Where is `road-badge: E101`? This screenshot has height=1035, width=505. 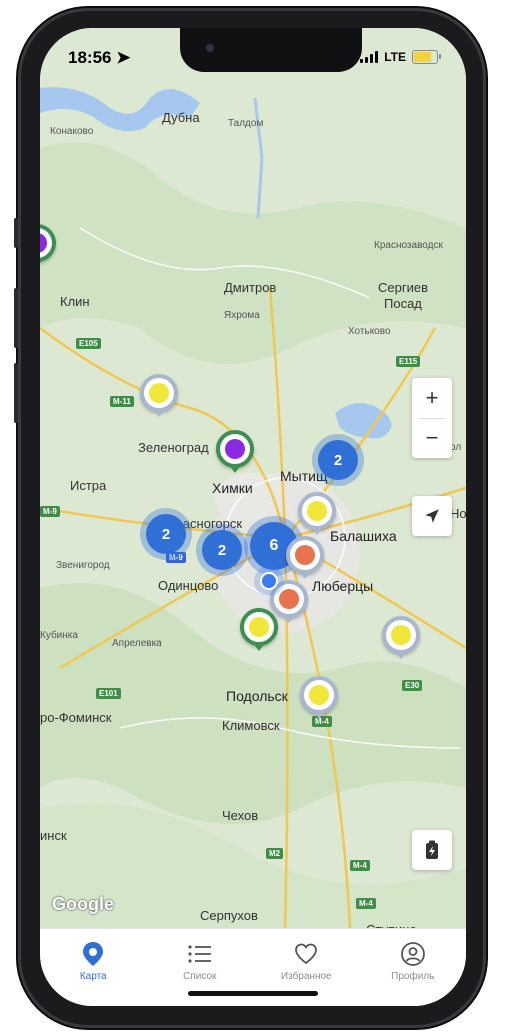 road-badge: E101 is located at coordinates (108, 693).